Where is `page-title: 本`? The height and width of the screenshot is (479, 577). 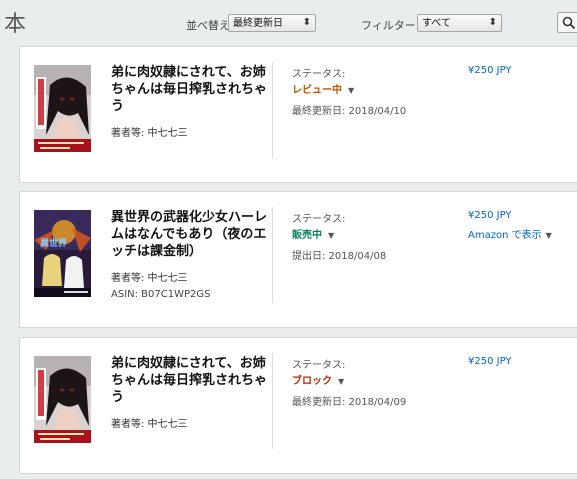
page-title: 本 is located at coordinates (15, 24).